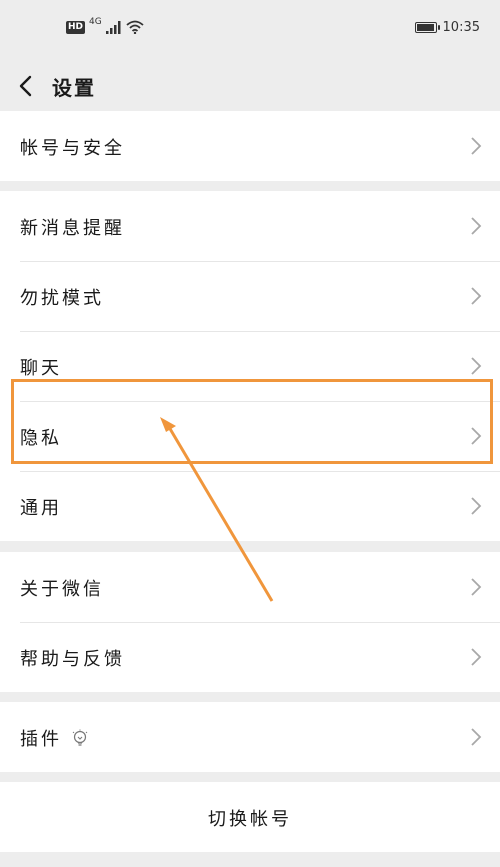 This screenshot has width=500, height=867. What do you see at coordinates (62, 298) in the screenshot?
I see `row-label: 勿扰模式` at bounding box center [62, 298].